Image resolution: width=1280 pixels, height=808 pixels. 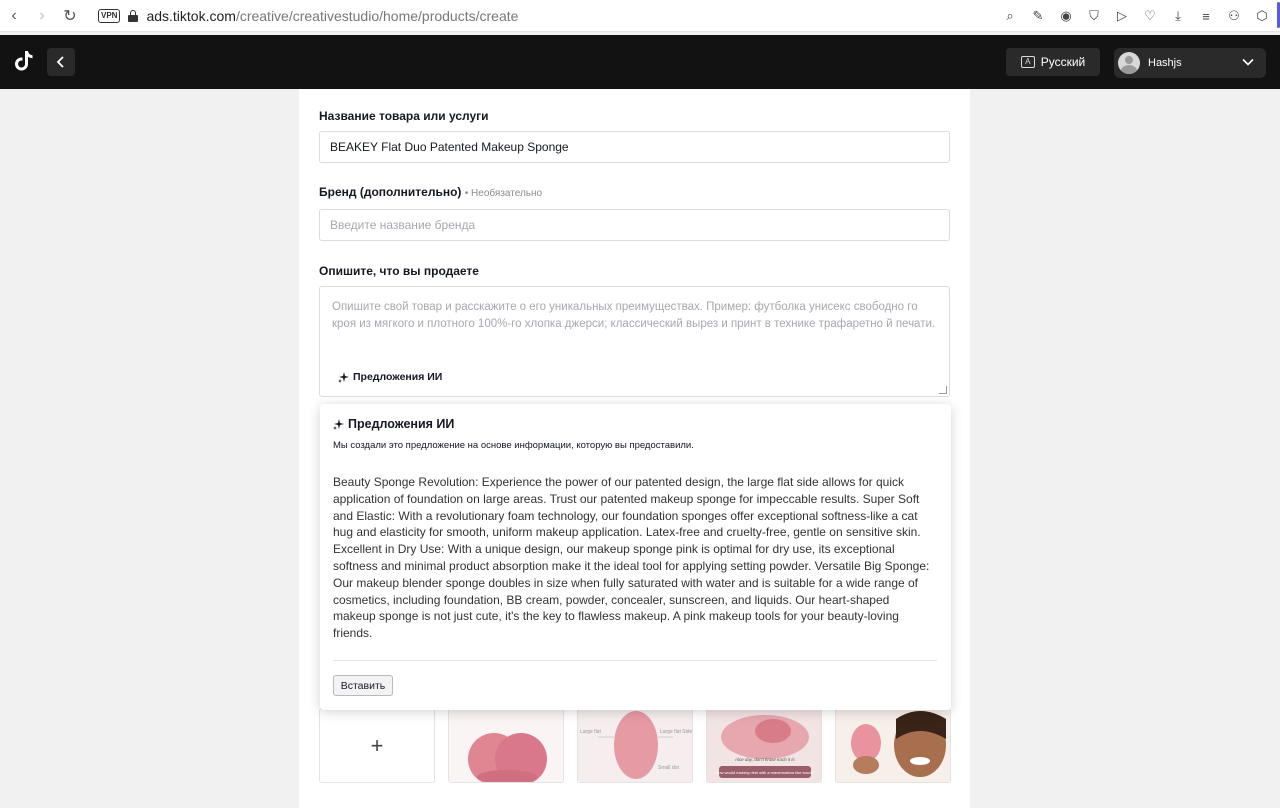 I want to click on send-icon: ▷, so click(x=1122, y=16).